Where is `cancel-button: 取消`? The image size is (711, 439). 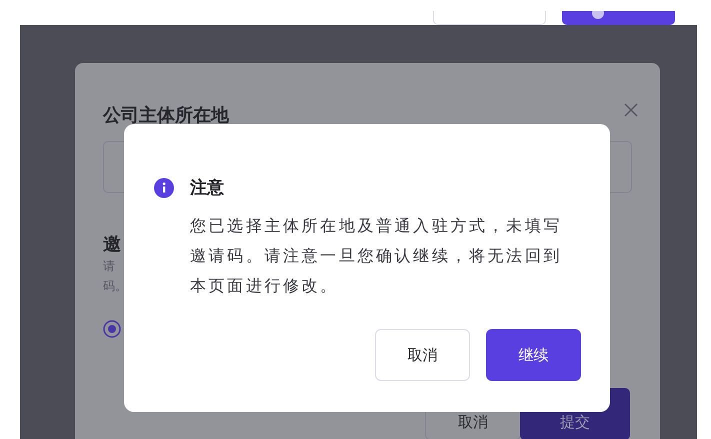
cancel-button: 取消 is located at coordinates (422, 355).